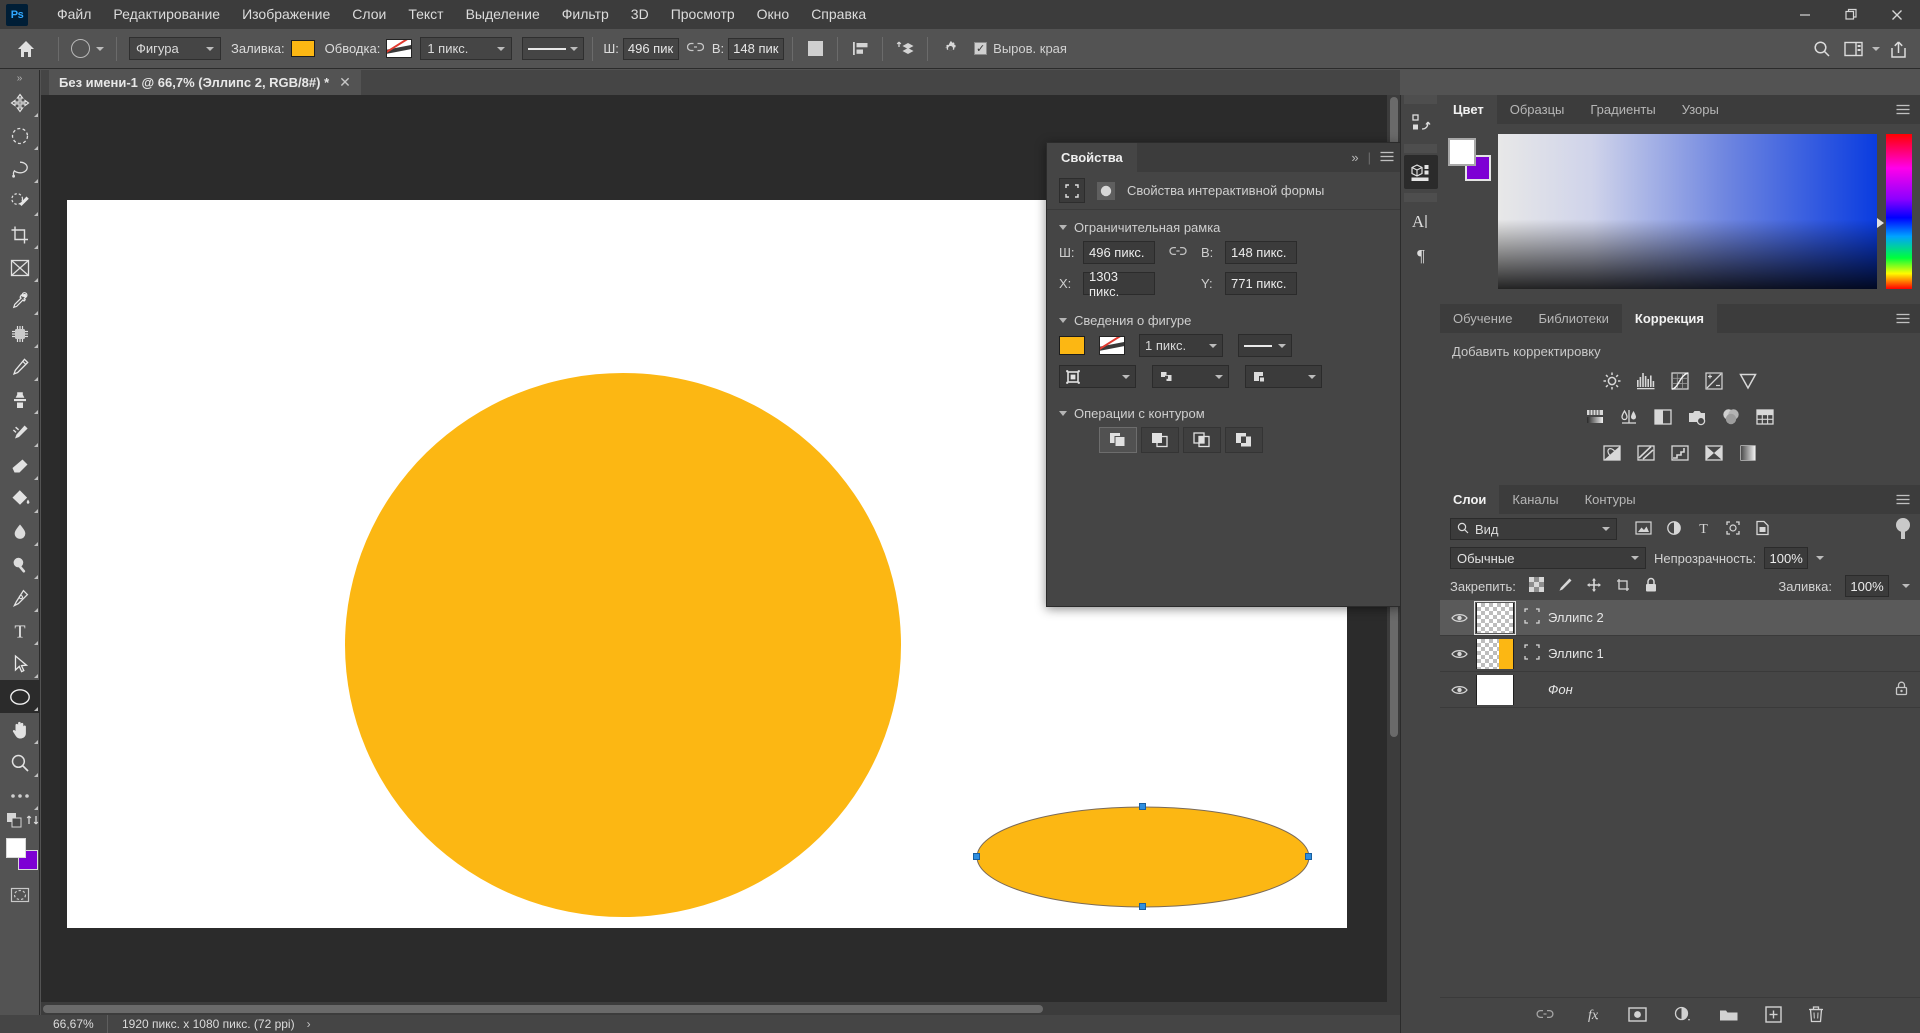 This screenshot has width=1920, height=1033. What do you see at coordinates (345, 82) in the screenshot?
I see `close-icon: ✕` at bounding box center [345, 82].